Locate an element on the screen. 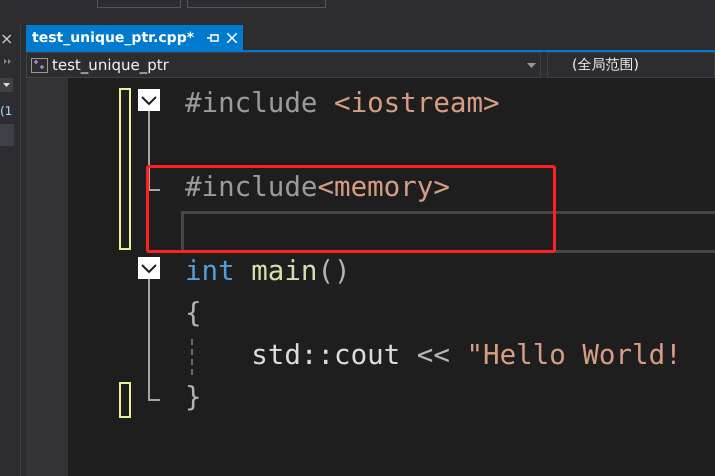 The width and height of the screenshot is (715, 476). code-line: #include<memory> is located at coordinates (317, 187).